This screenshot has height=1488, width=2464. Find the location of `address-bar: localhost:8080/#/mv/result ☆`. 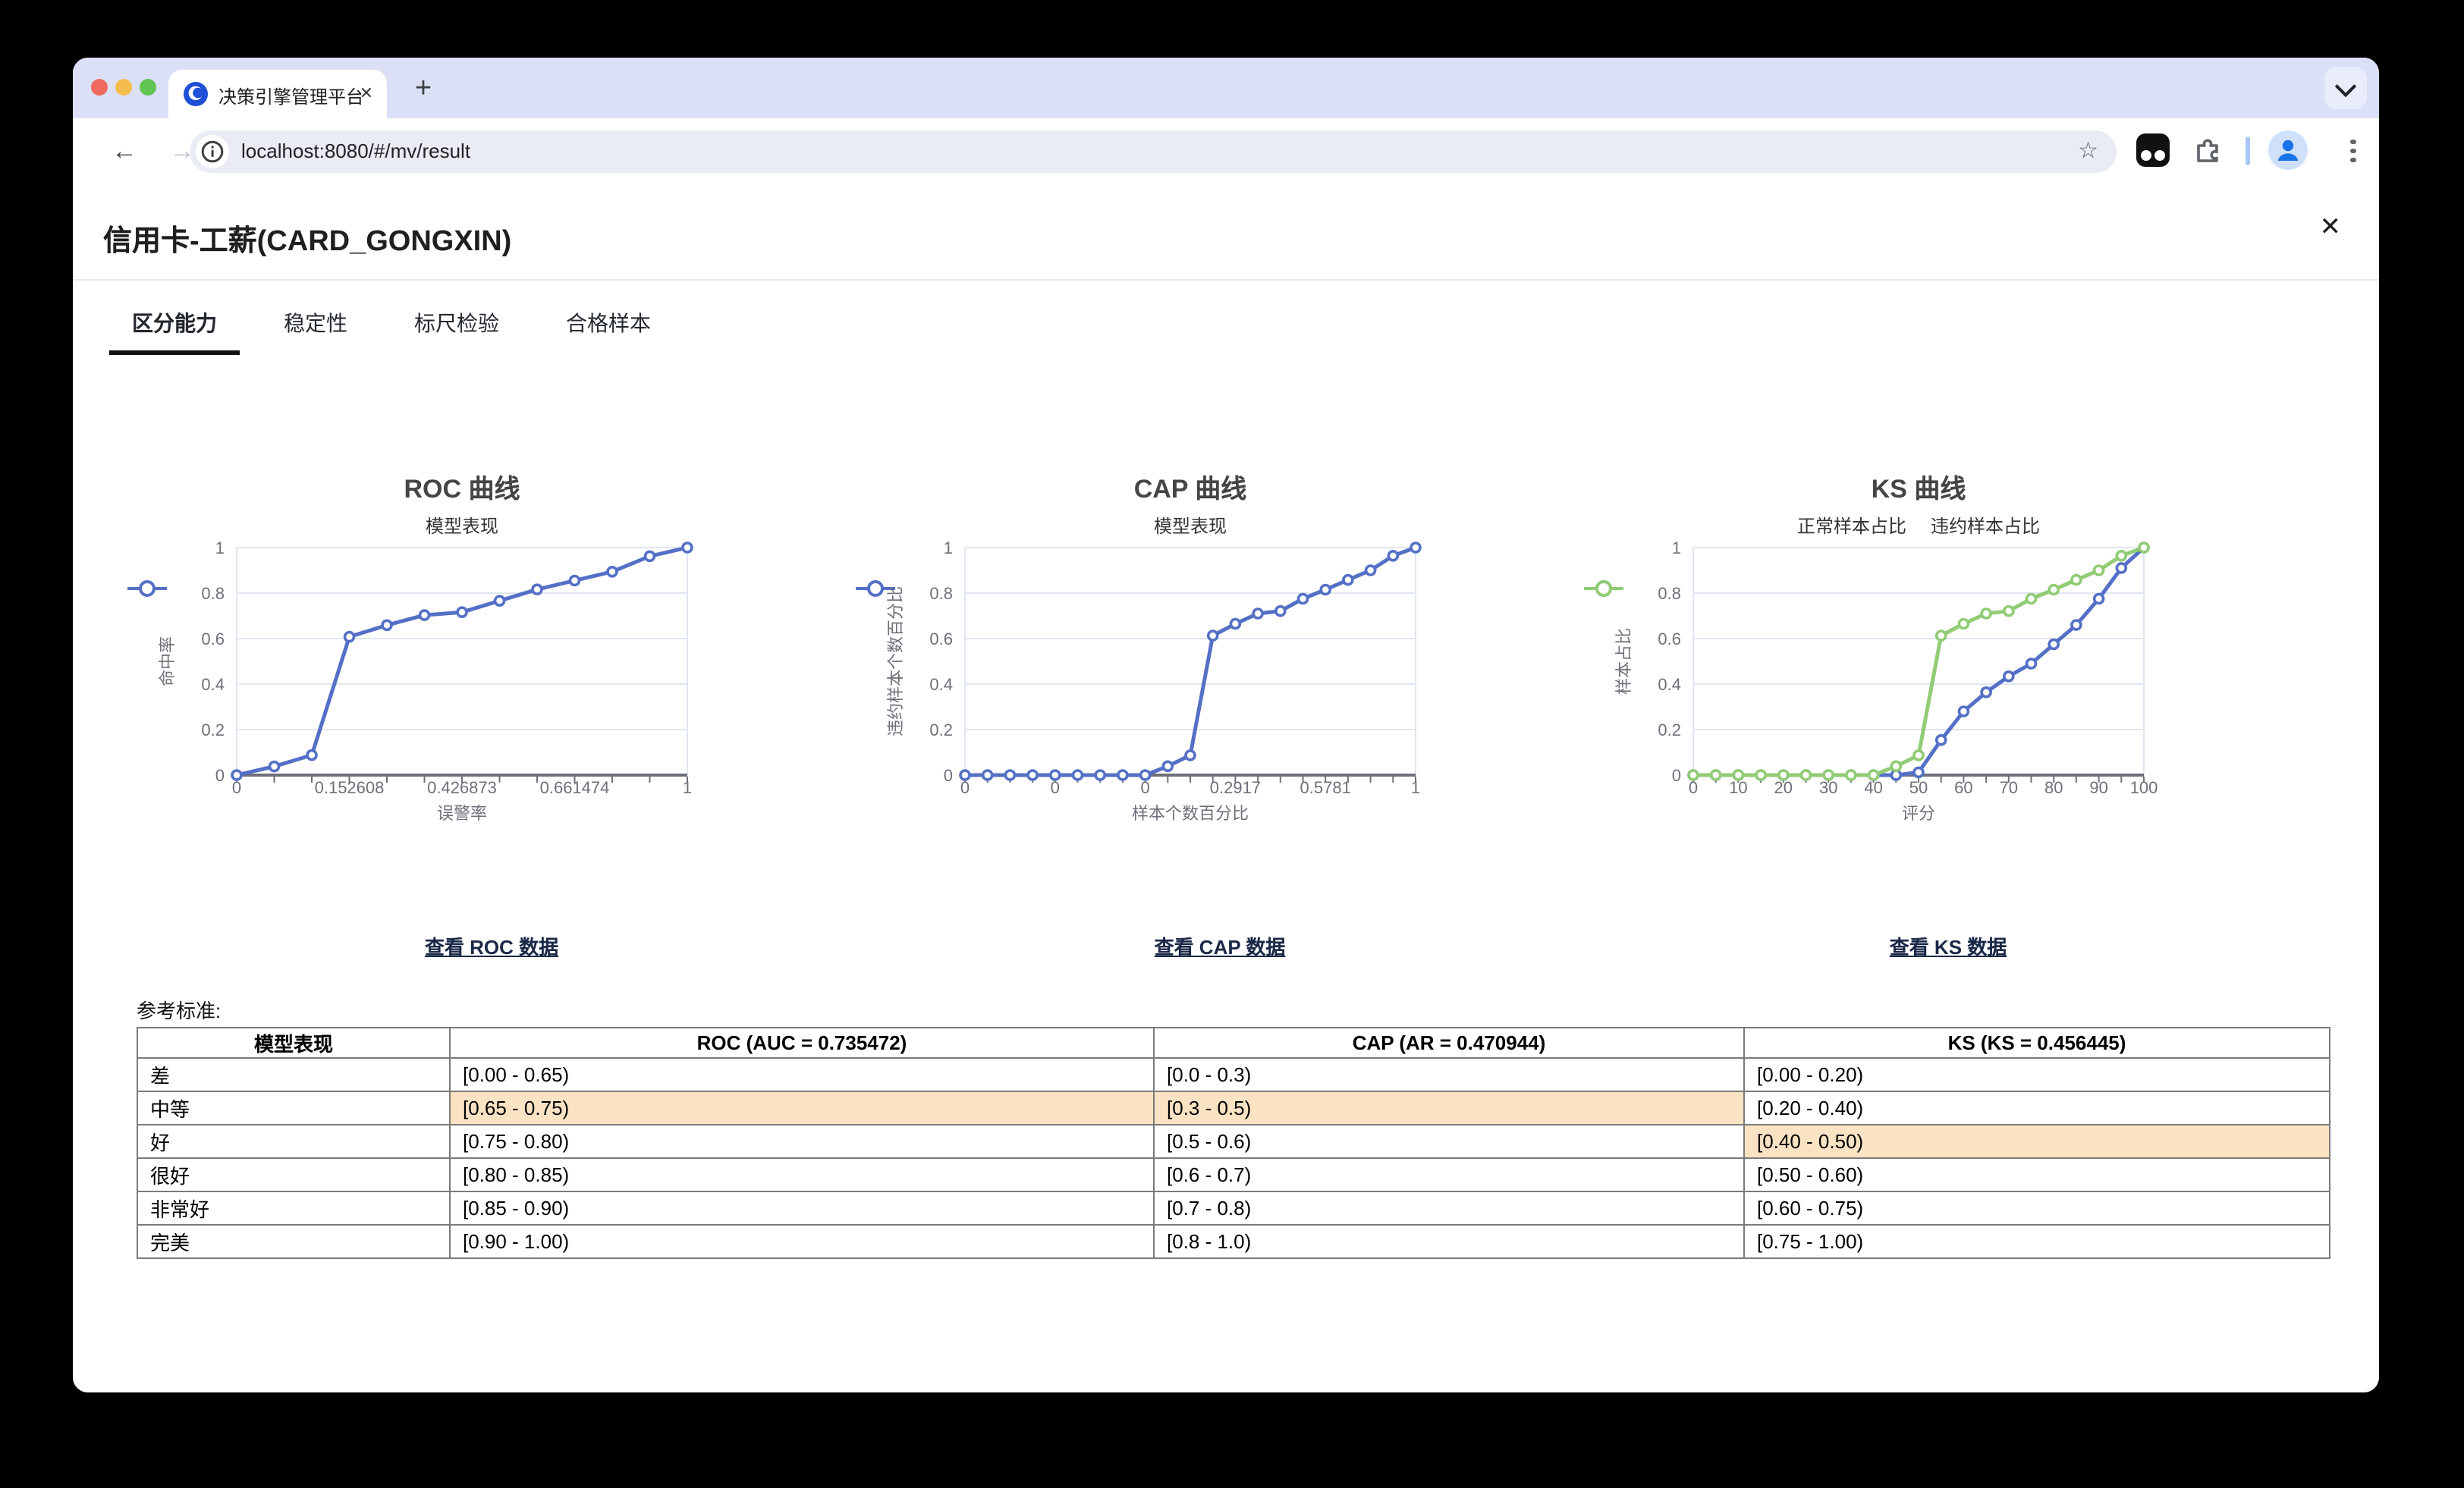

address-bar: localhost:8080/#/mv/result ☆ is located at coordinates (1153, 151).